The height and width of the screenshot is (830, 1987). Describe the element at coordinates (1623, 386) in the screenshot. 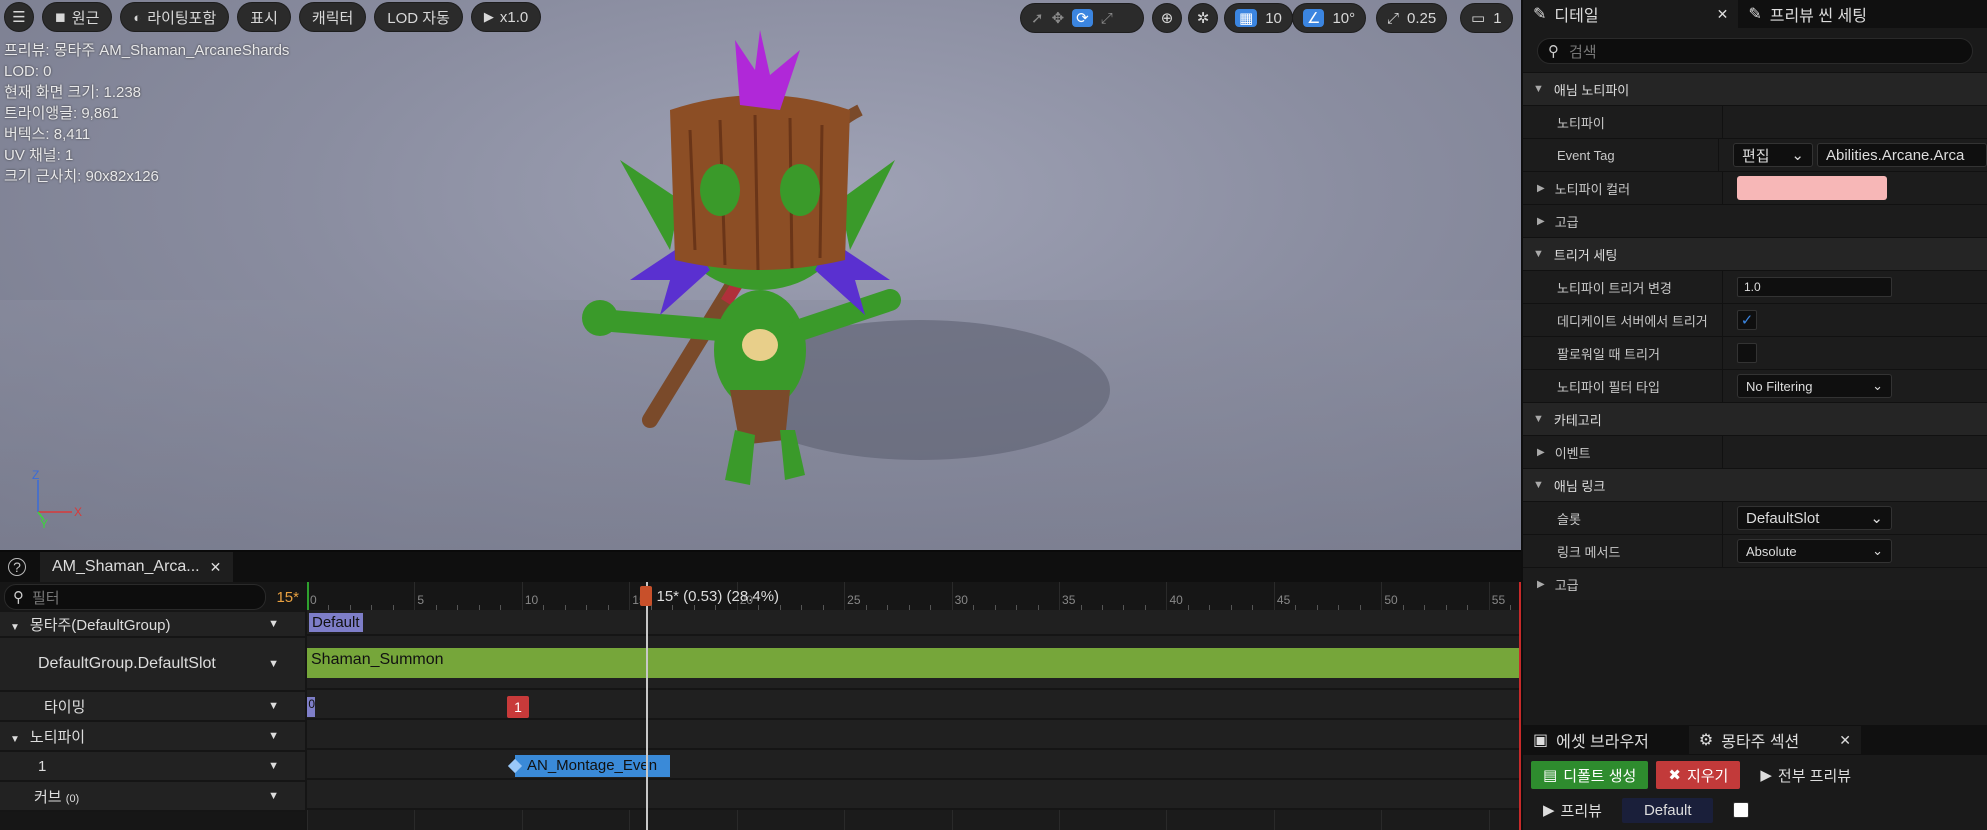

I see `filter-type-label: 노티파이 필터 타입` at that location.